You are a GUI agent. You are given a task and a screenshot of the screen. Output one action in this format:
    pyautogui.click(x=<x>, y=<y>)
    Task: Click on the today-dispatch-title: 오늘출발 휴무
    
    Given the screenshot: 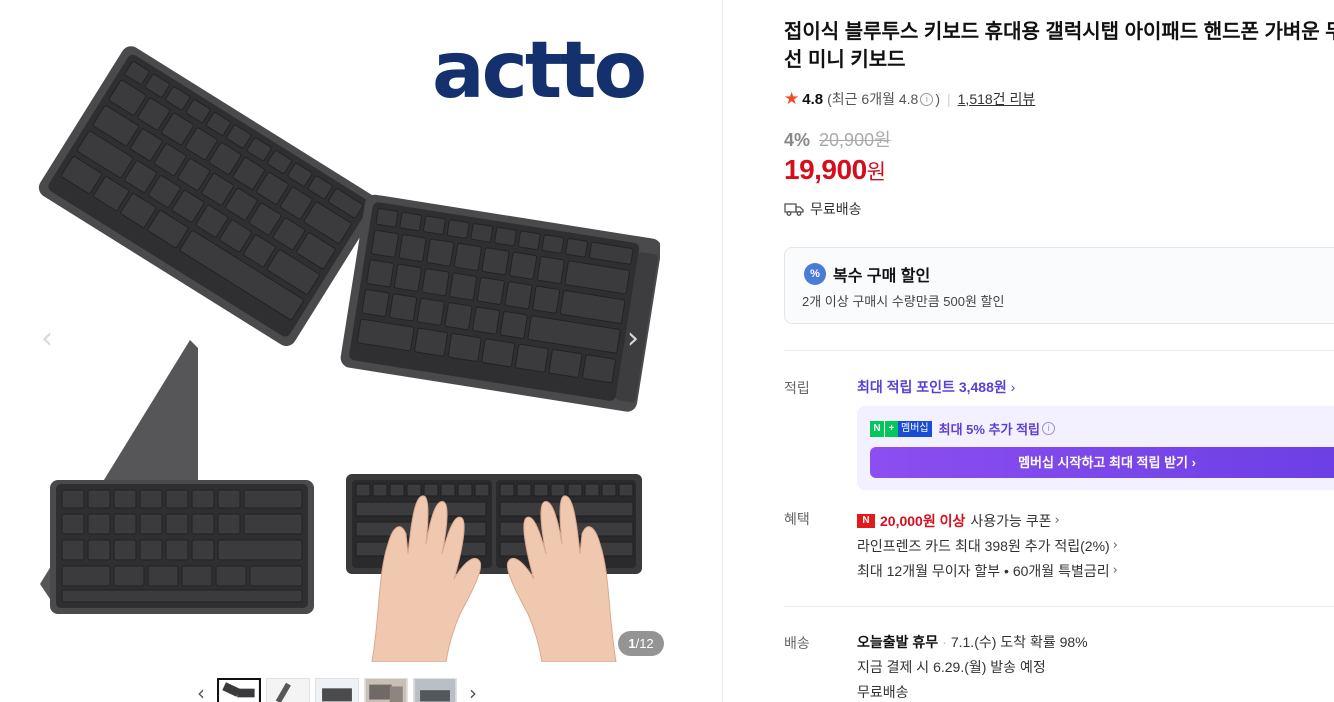 What is the action you would take?
    pyautogui.click(x=898, y=642)
    